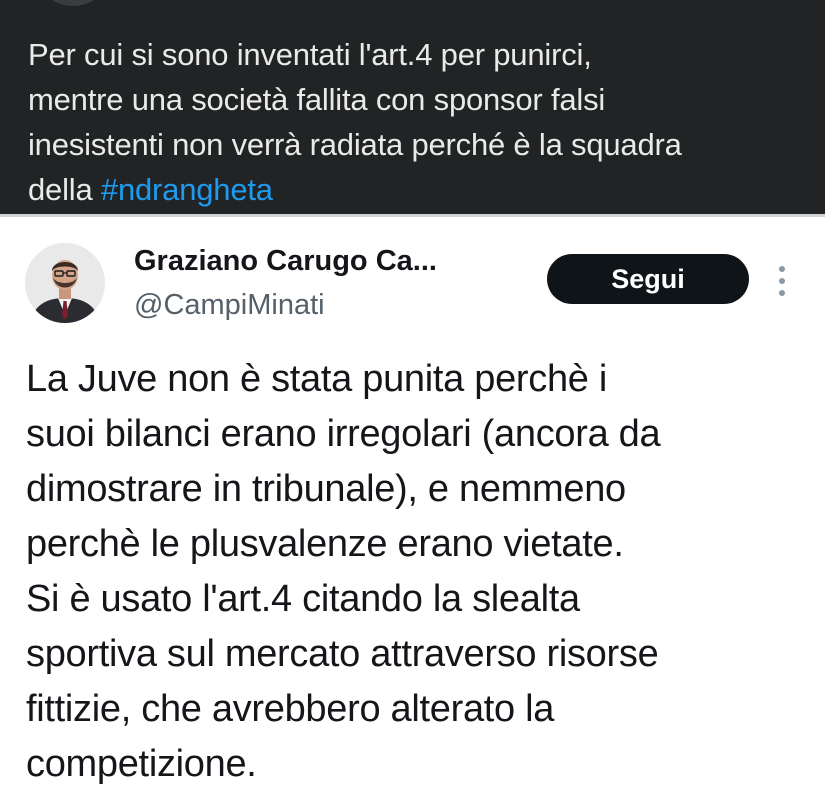 The width and height of the screenshot is (825, 800). I want to click on tweet-line: La Juve non è stata punita perchè i, so click(317, 379).